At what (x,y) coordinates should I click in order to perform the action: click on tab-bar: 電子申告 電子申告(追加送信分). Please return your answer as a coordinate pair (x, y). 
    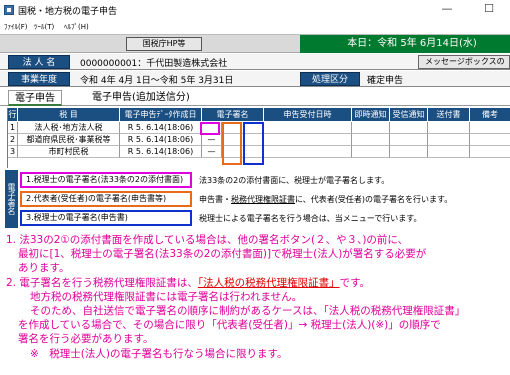
    Looking at the image, I should click on (255, 97).